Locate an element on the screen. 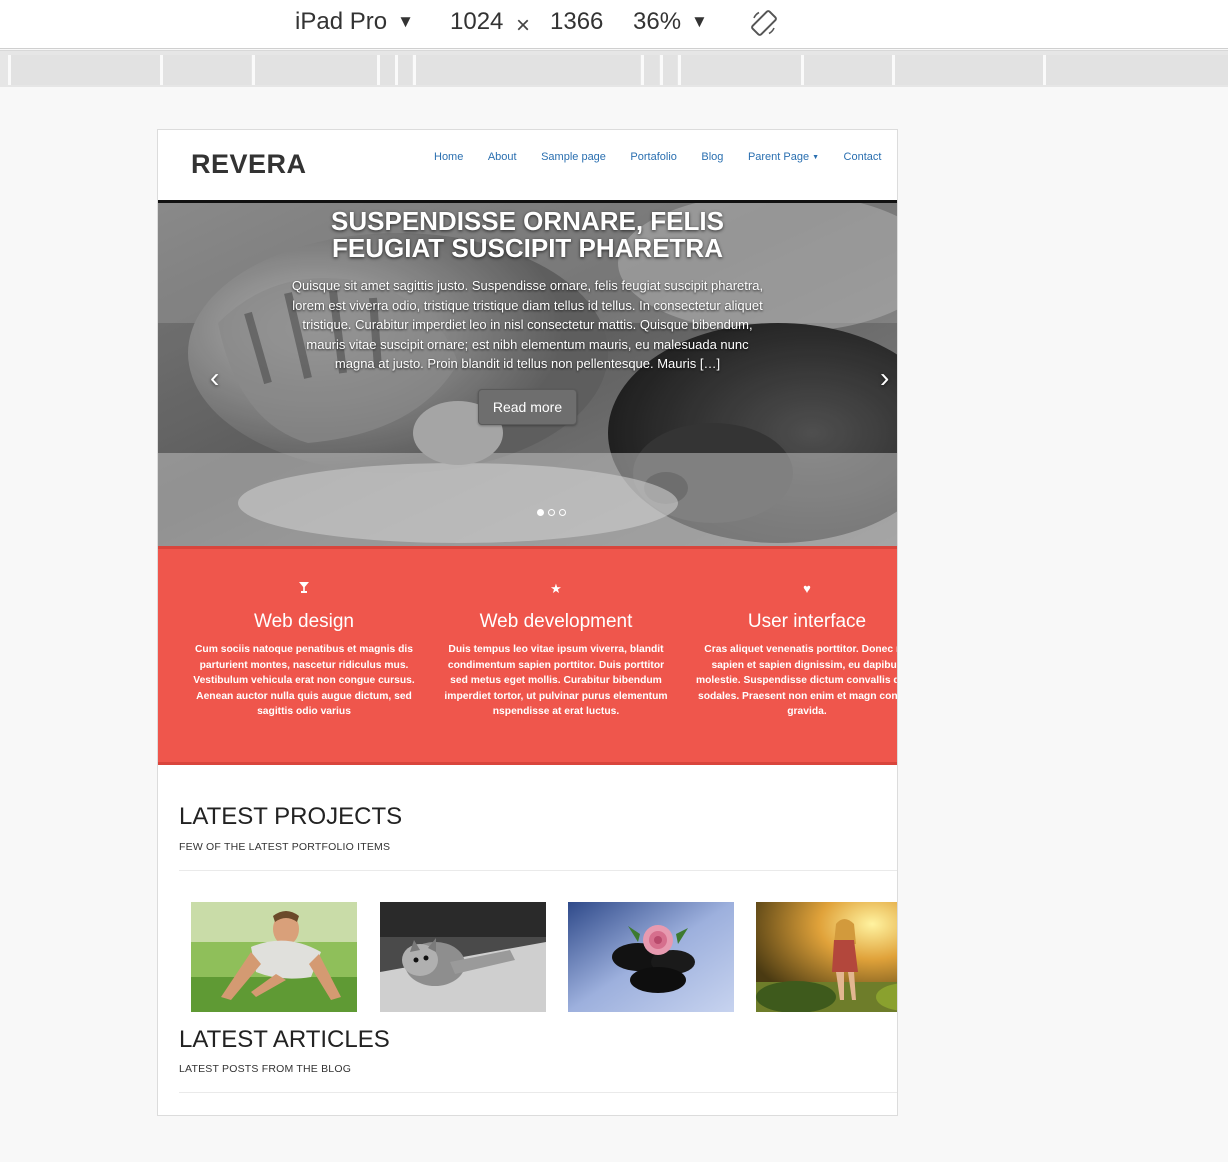 This screenshot has height=1162, width=1228. zoom-select: 36% ▼ is located at coordinates (670, 22).